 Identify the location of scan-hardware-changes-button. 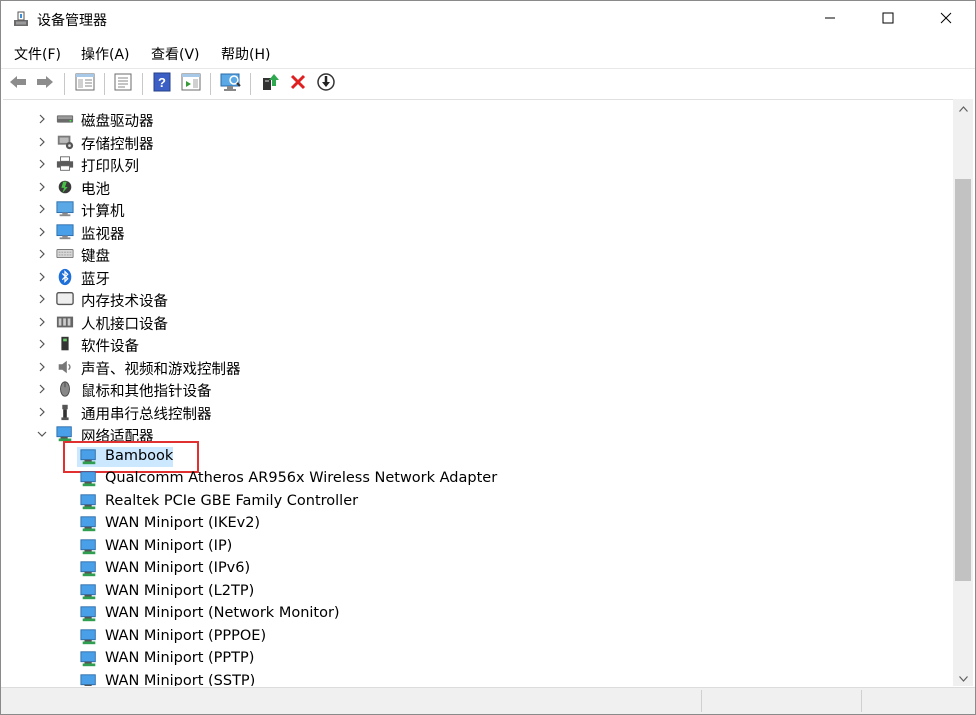
(231, 84).